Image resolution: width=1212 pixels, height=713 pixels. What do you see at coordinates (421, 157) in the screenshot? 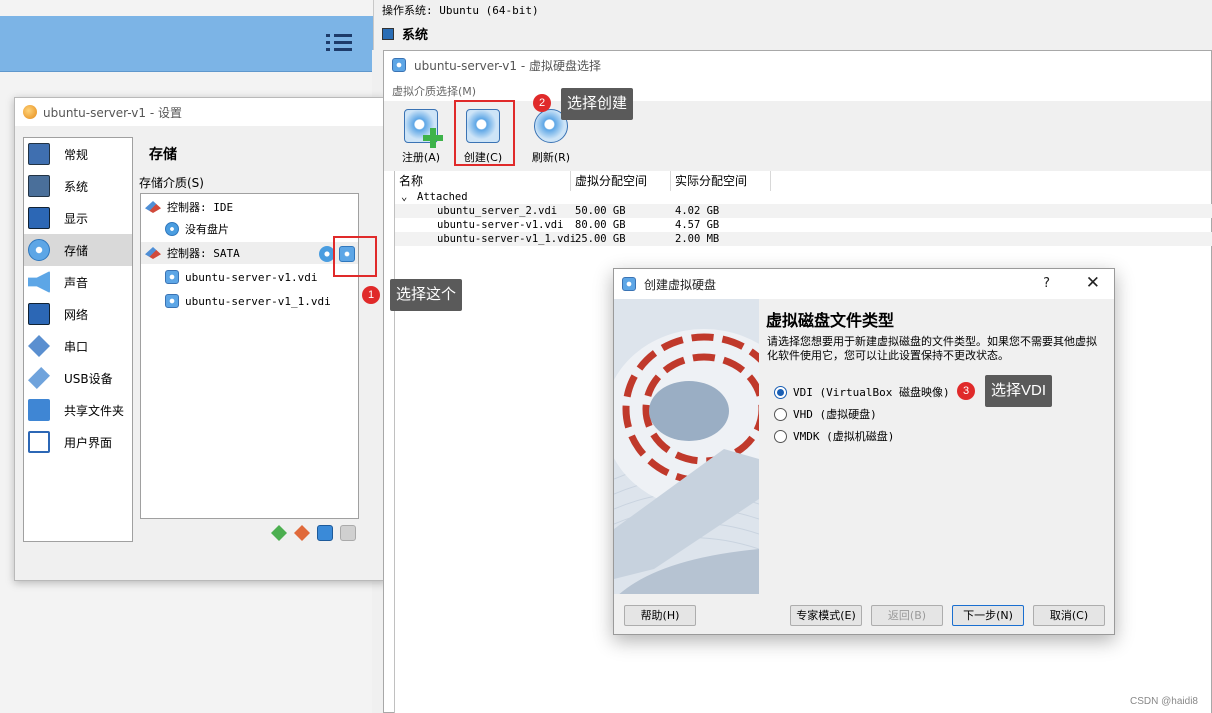
I see `add-button-label: 注册(A)` at bounding box center [421, 157].